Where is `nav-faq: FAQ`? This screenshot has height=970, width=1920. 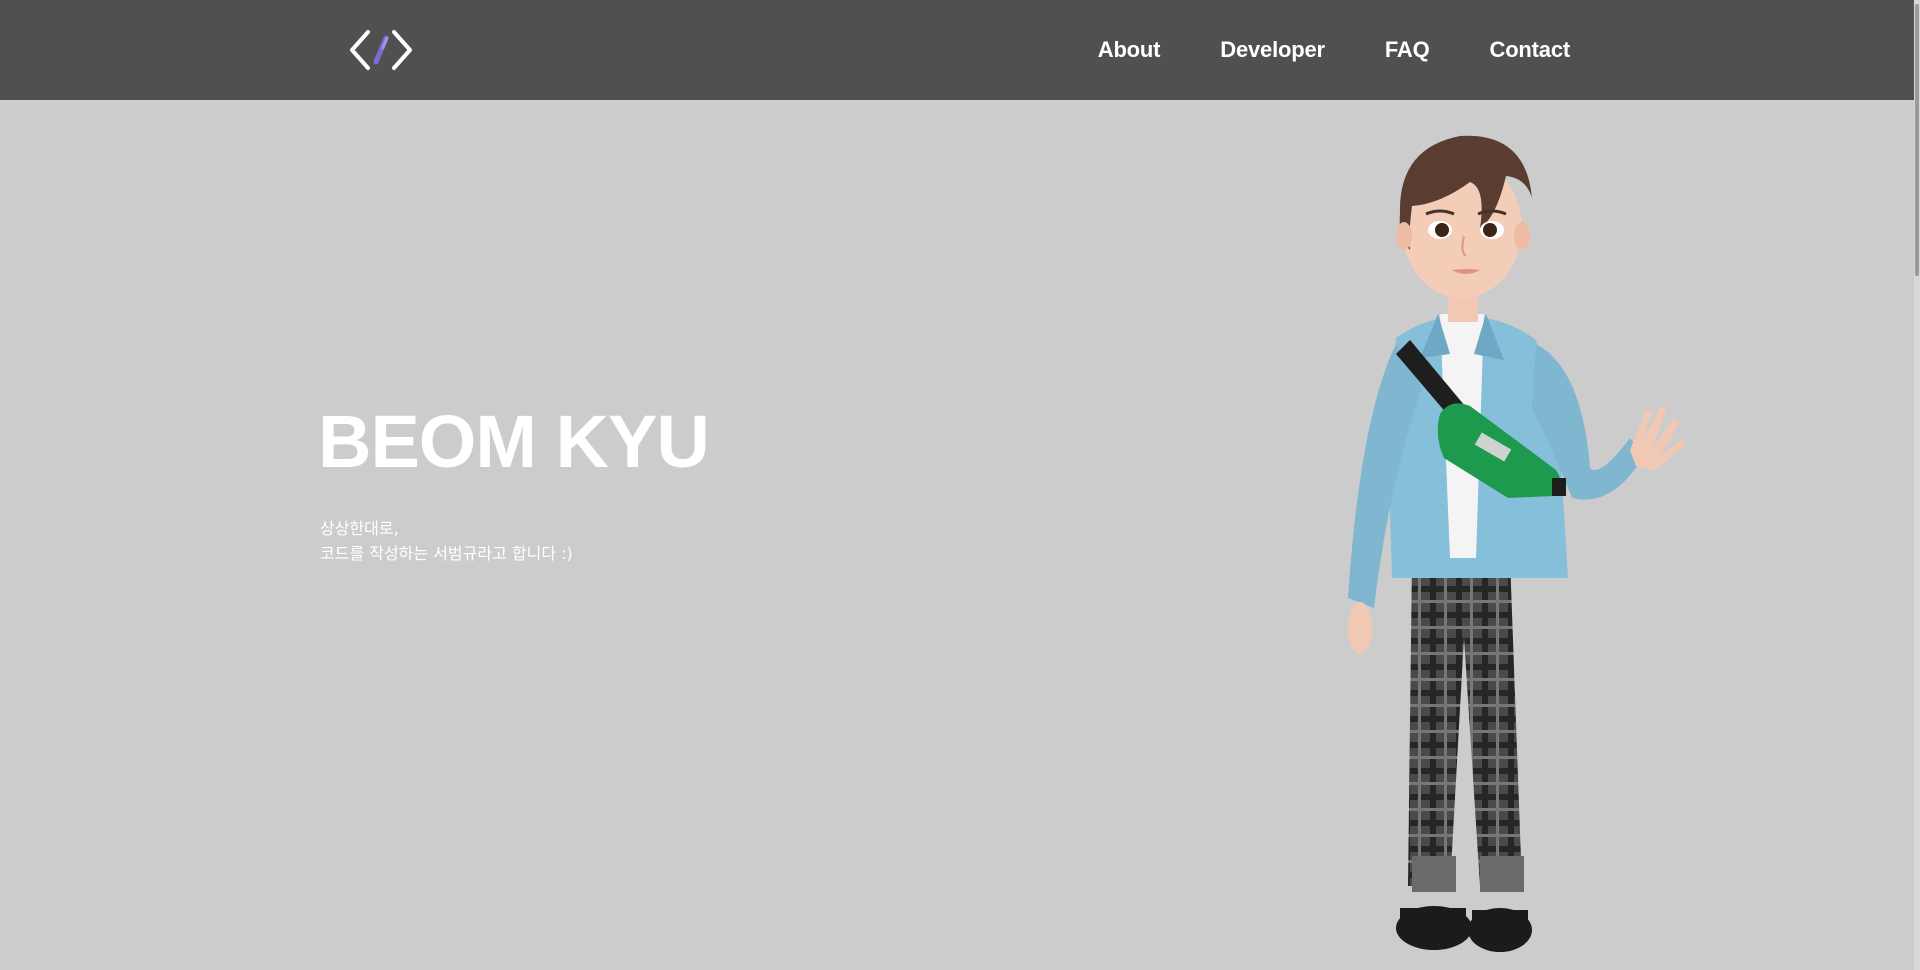
nav-faq: FAQ is located at coordinates (1407, 50).